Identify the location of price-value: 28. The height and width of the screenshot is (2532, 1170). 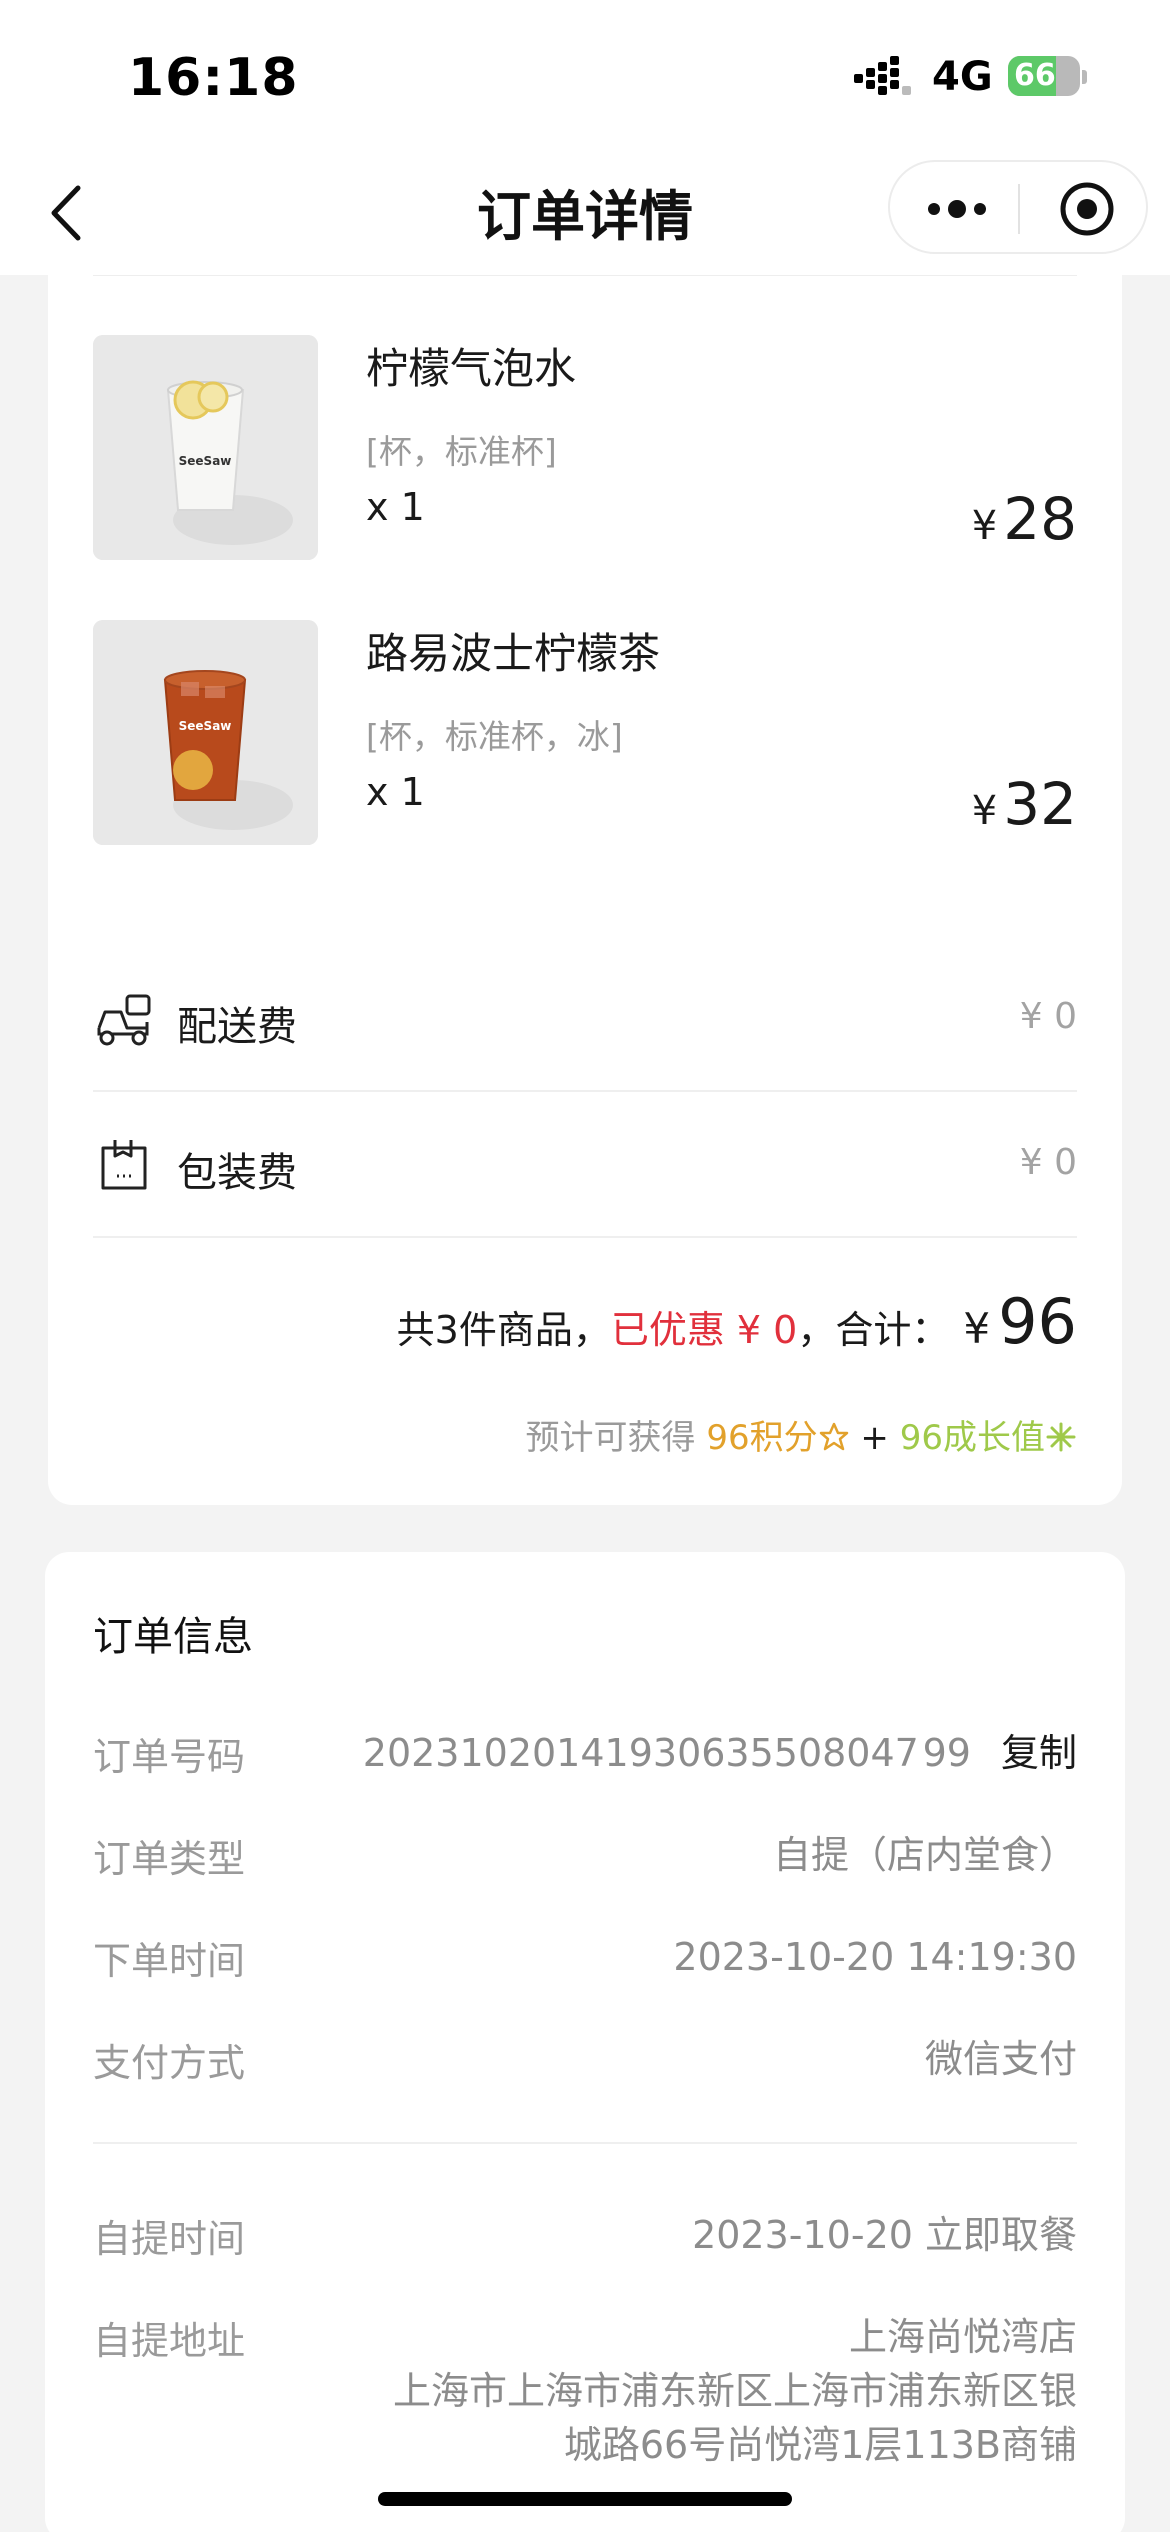
(1040, 519).